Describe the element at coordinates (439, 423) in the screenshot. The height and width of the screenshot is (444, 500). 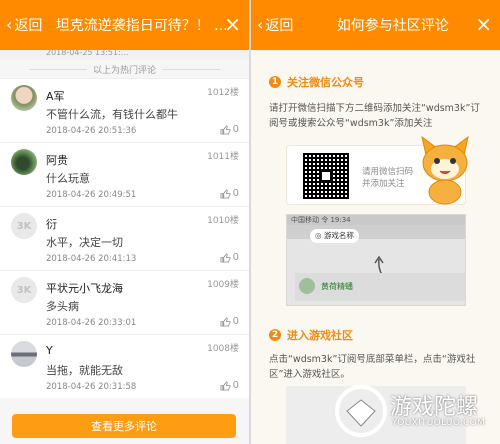
I see `watermark-url: YOUXITUOLUO.COM` at that location.